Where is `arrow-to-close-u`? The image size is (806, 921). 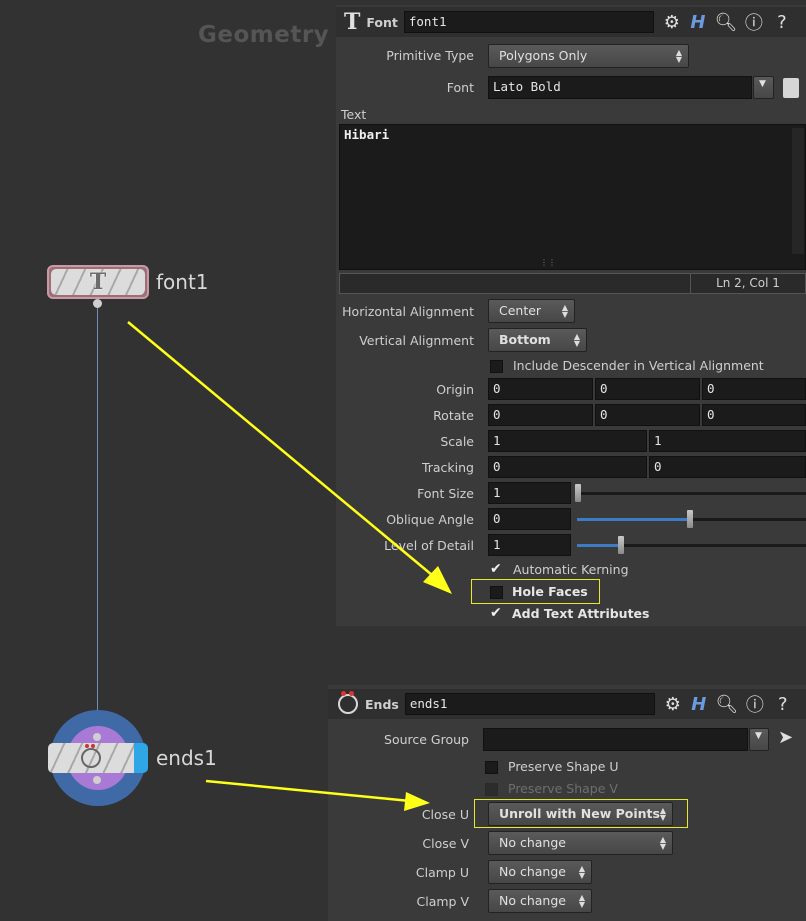
arrow-to-close-u is located at coordinates (308, 791).